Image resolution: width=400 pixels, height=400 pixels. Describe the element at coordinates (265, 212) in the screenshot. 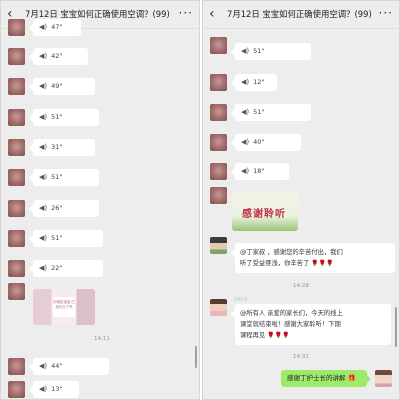

I see `thanks-sticker: 感谢聆听` at that location.